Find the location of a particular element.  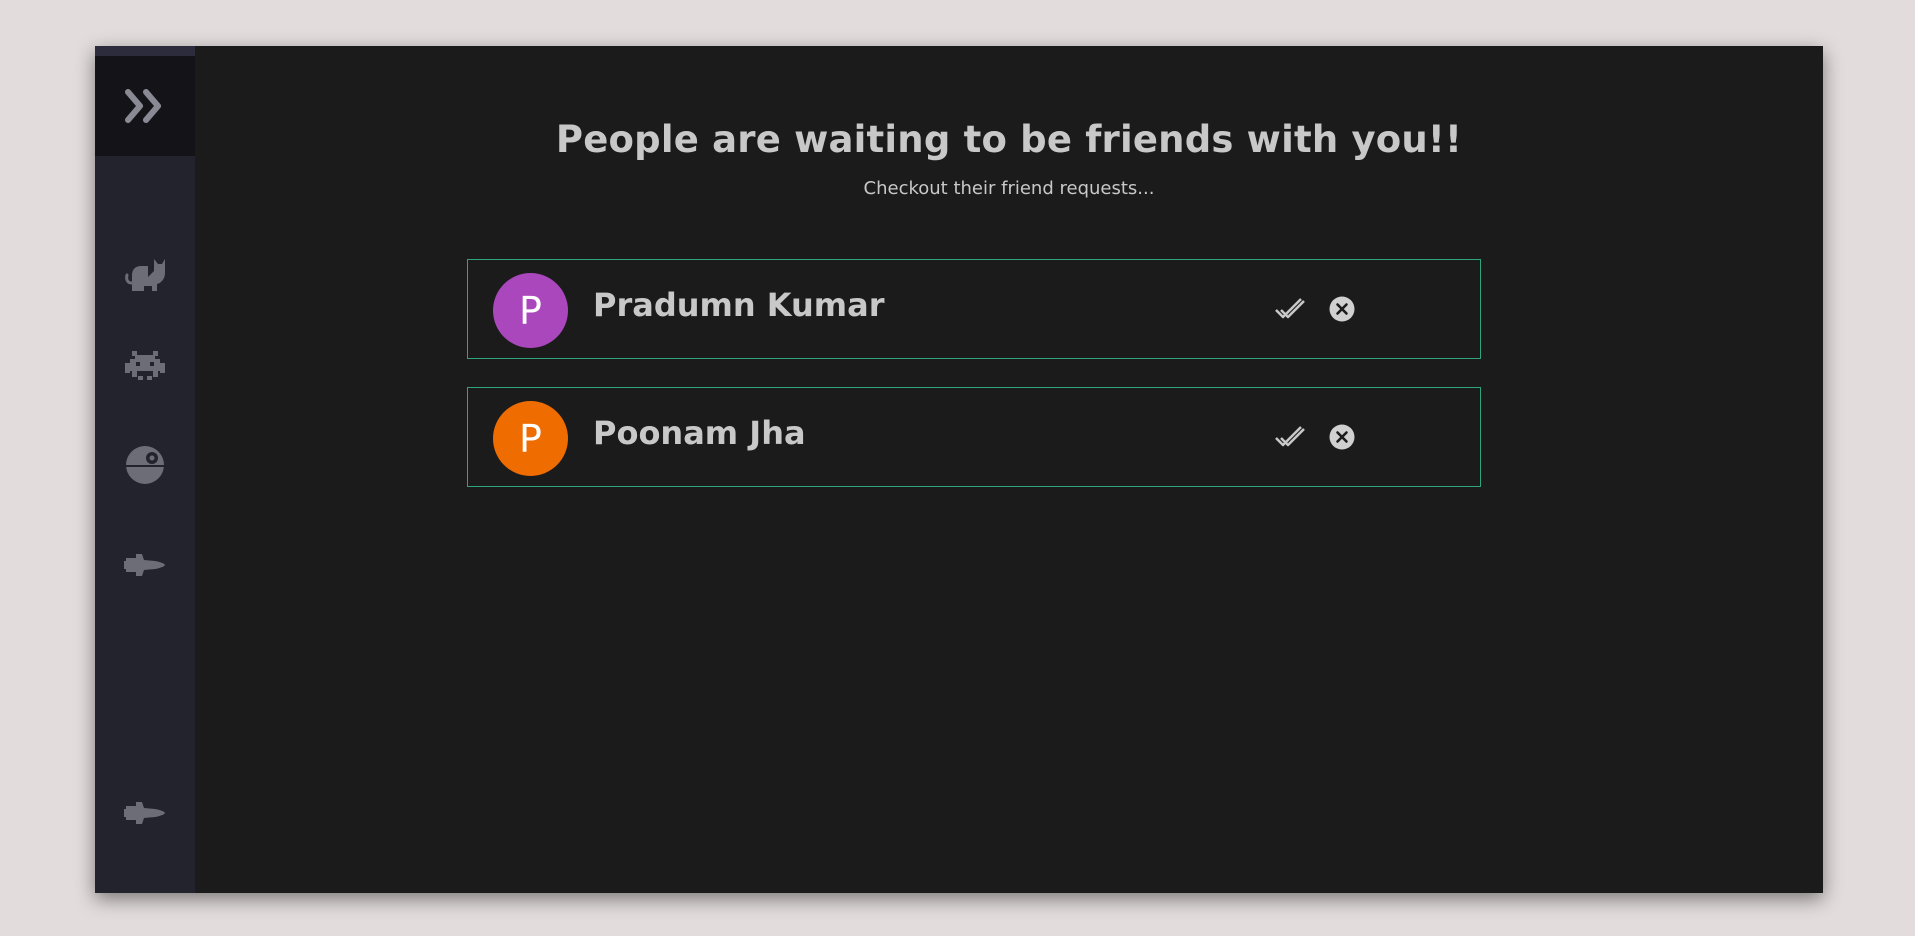

cat-icon is located at coordinates (145, 275).